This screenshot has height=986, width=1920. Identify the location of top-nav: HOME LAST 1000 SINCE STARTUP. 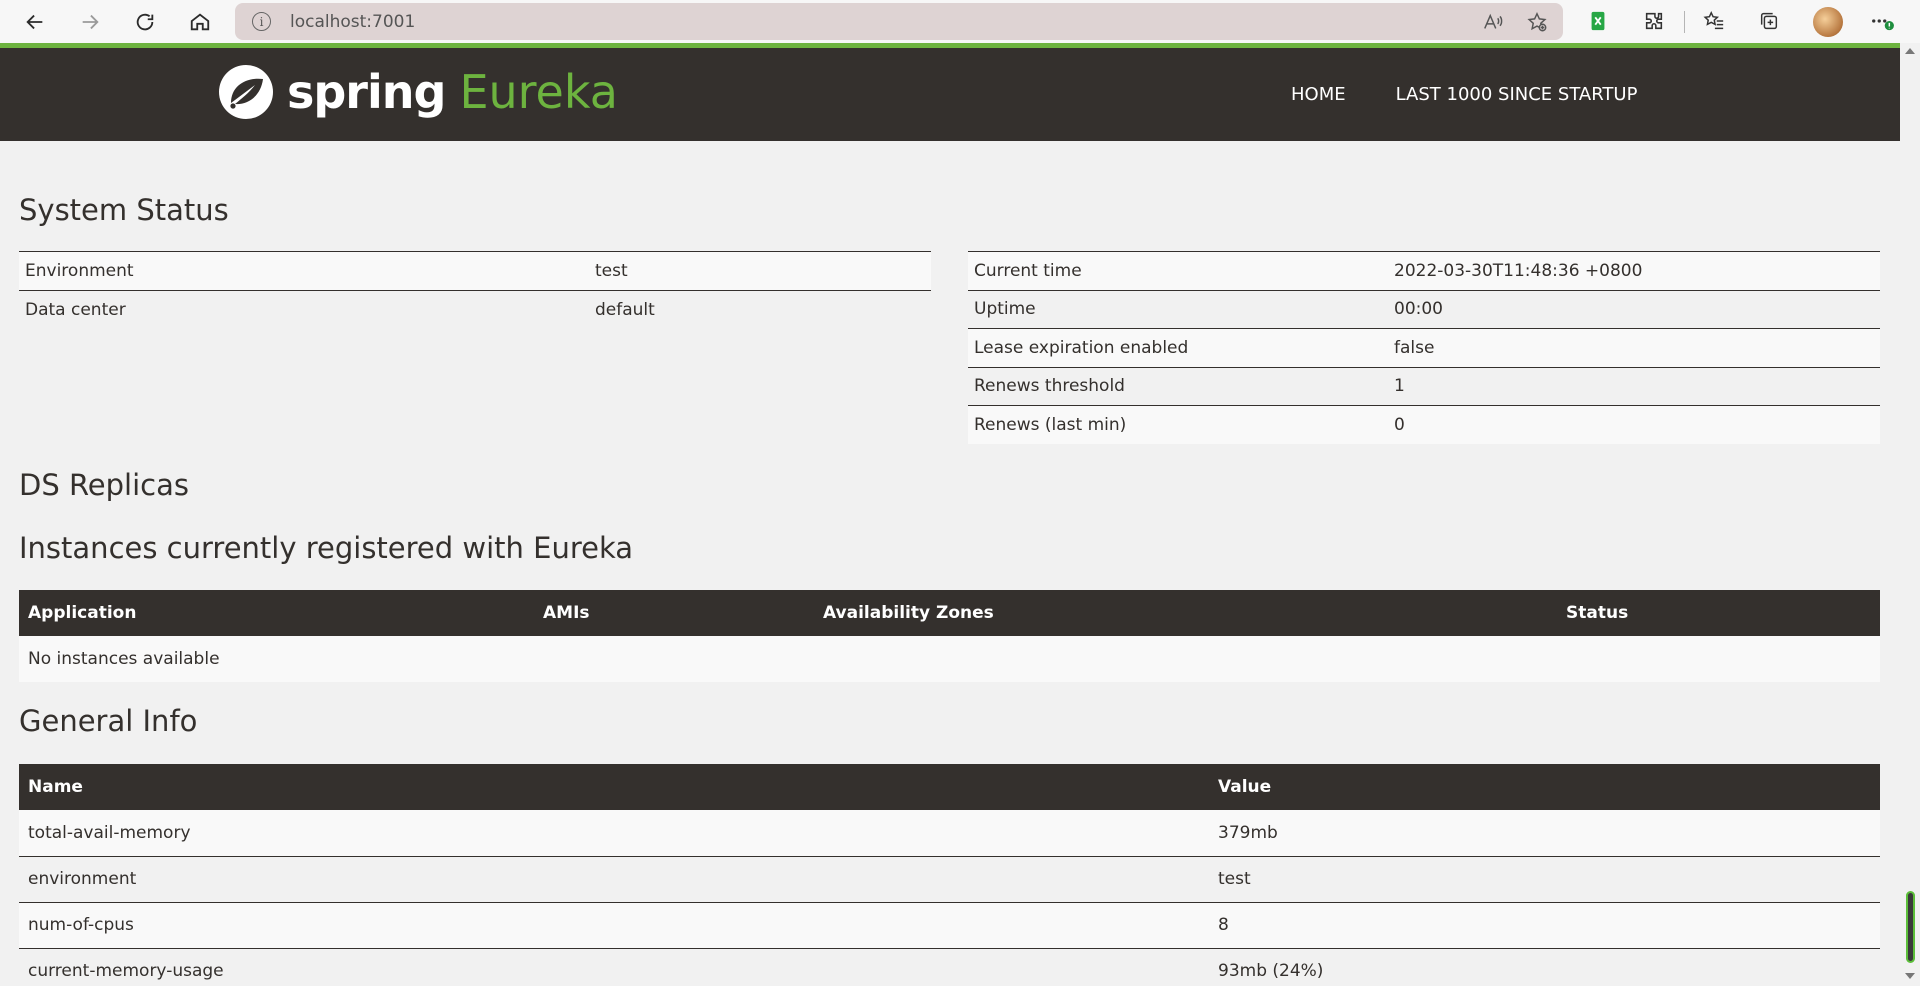
(1464, 94).